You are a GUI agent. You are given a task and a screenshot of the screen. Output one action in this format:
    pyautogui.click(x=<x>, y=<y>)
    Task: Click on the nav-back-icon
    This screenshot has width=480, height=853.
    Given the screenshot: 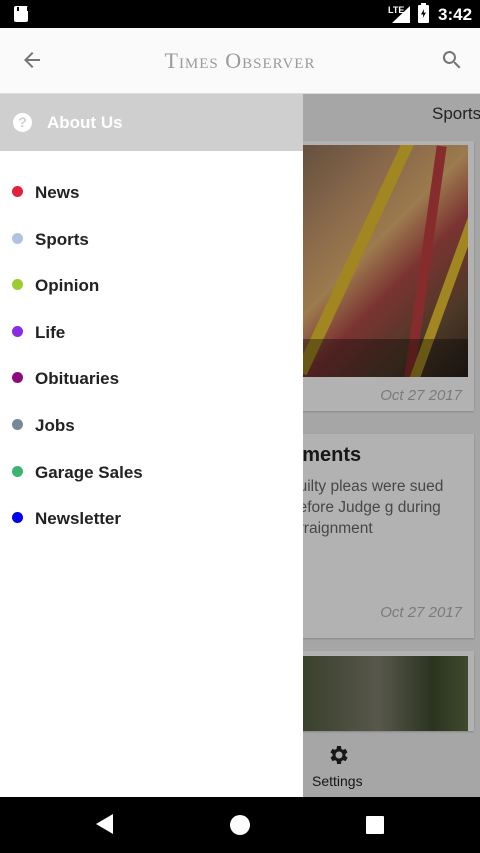 What is the action you would take?
    pyautogui.click(x=104, y=824)
    